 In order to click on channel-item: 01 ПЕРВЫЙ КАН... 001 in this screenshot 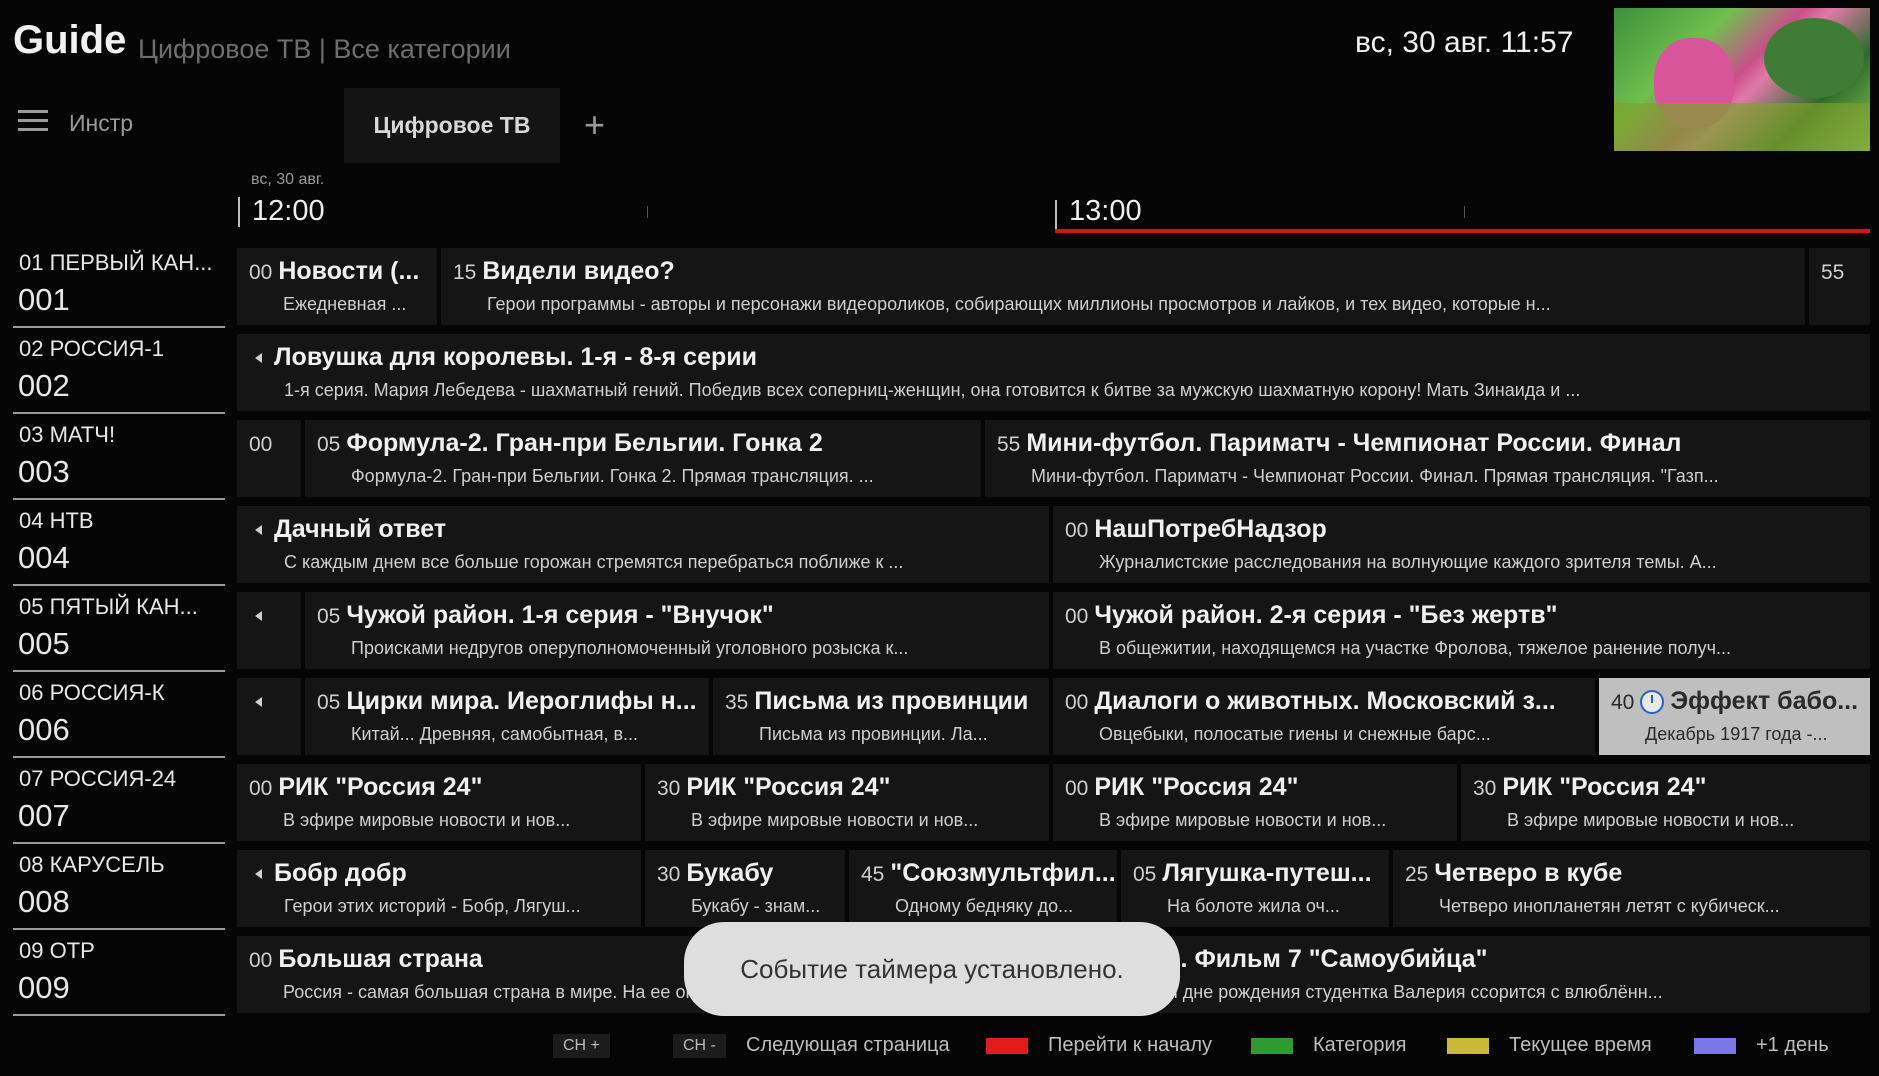, I will do `click(119, 286)`.